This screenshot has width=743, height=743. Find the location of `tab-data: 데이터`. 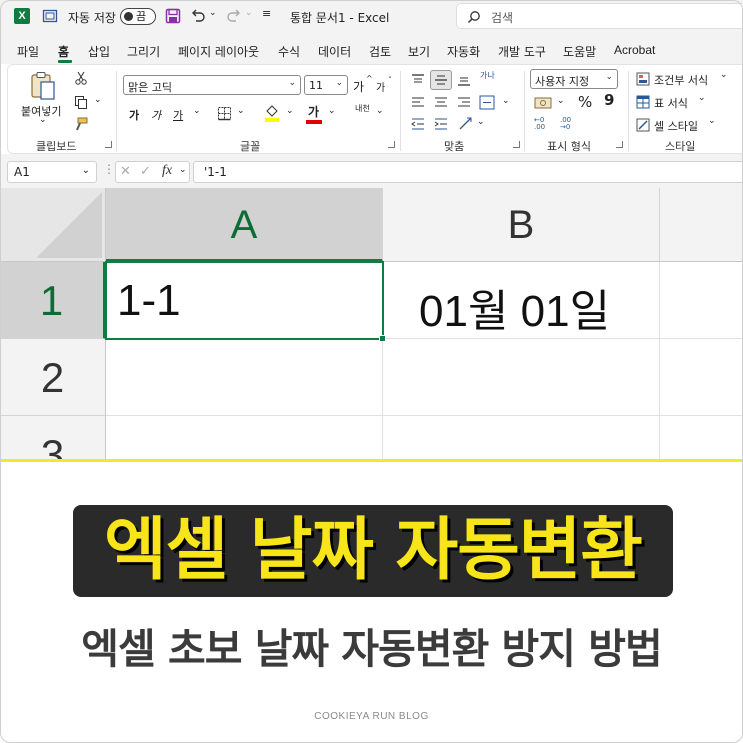

tab-data: 데이터 is located at coordinates (334, 51).